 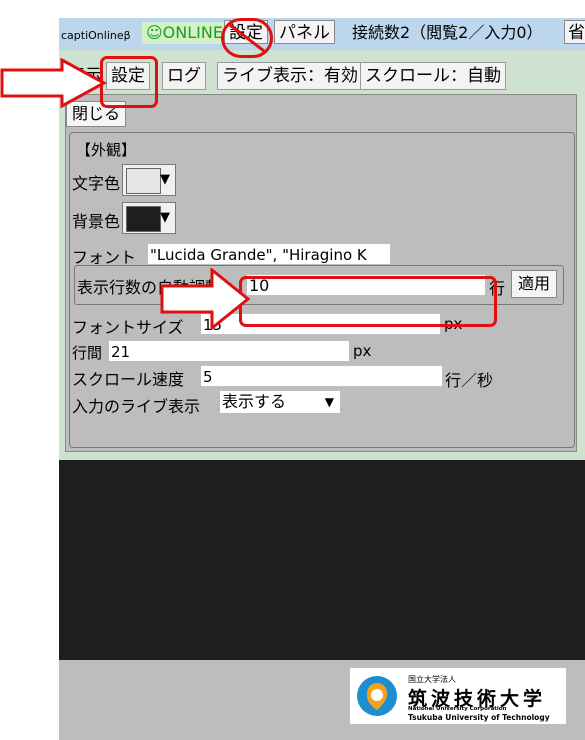 I want to click on settings-tab-highlight, so click(x=129, y=82).